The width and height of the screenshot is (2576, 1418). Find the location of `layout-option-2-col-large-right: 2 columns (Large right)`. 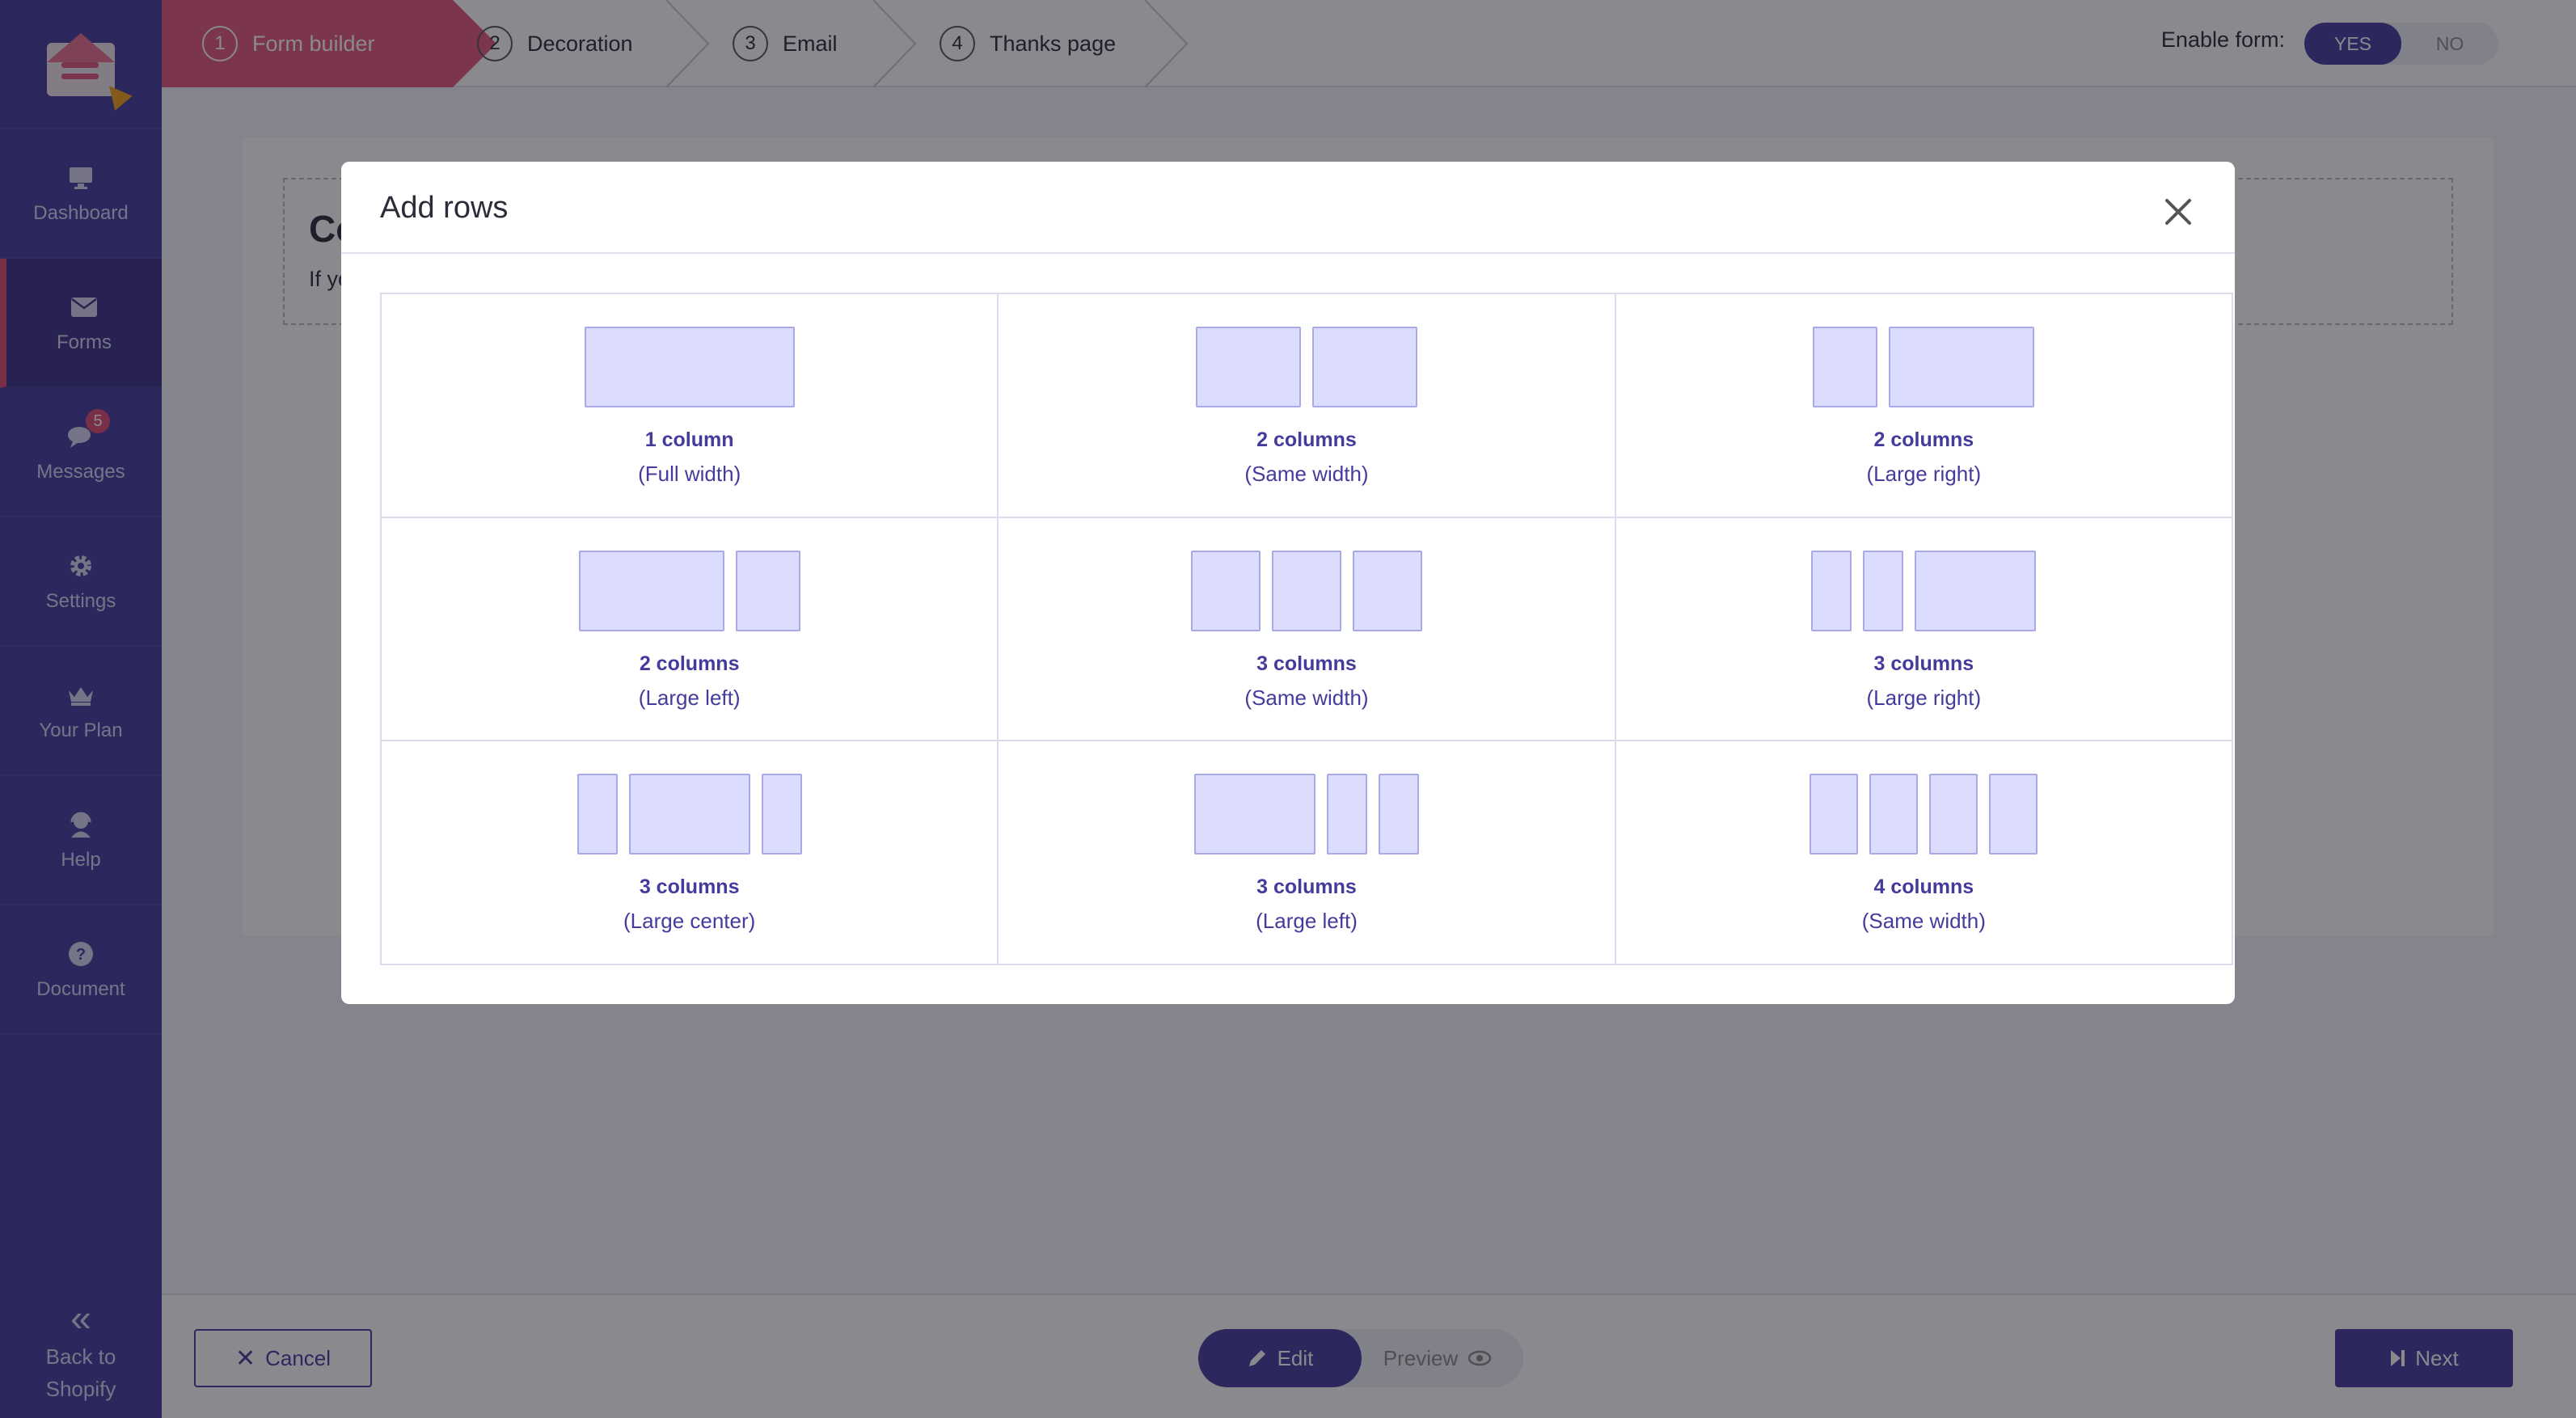

layout-option-2-col-large-right: 2 columns (Large right) is located at coordinates (1924, 406).